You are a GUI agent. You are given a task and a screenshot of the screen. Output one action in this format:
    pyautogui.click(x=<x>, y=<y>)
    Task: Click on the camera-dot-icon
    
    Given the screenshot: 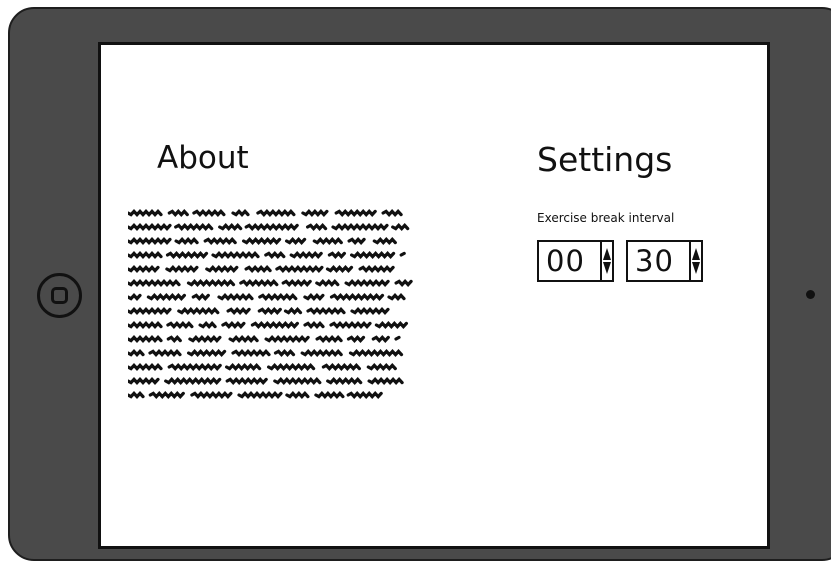 What is the action you would take?
    pyautogui.click(x=810, y=294)
    